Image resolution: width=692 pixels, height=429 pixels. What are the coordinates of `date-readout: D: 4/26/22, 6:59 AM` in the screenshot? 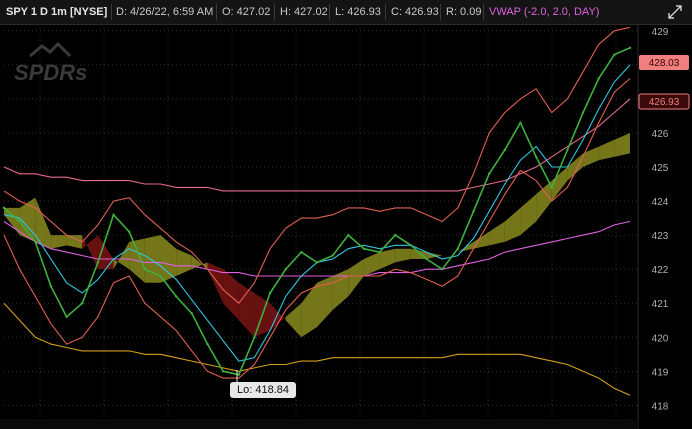 It's located at (165, 12).